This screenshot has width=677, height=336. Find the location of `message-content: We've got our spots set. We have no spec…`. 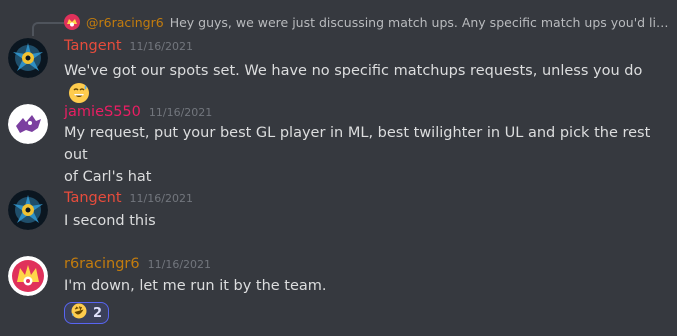

message-content: We've got our spots set. We have no spec… is located at coordinates (364, 82).